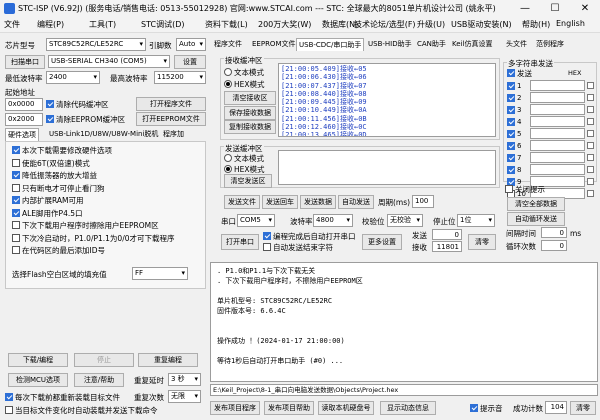  I want to click on hardware-option: 下次下载用户程序时擦除用户EEPROM区, so click(85, 225).